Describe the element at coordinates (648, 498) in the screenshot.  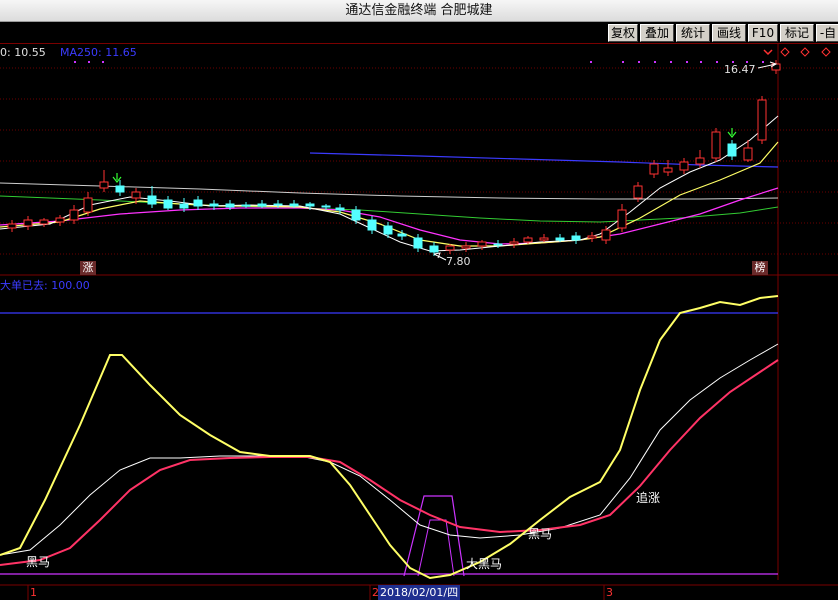
I see `annotation-chase-rise: 追涨` at that location.